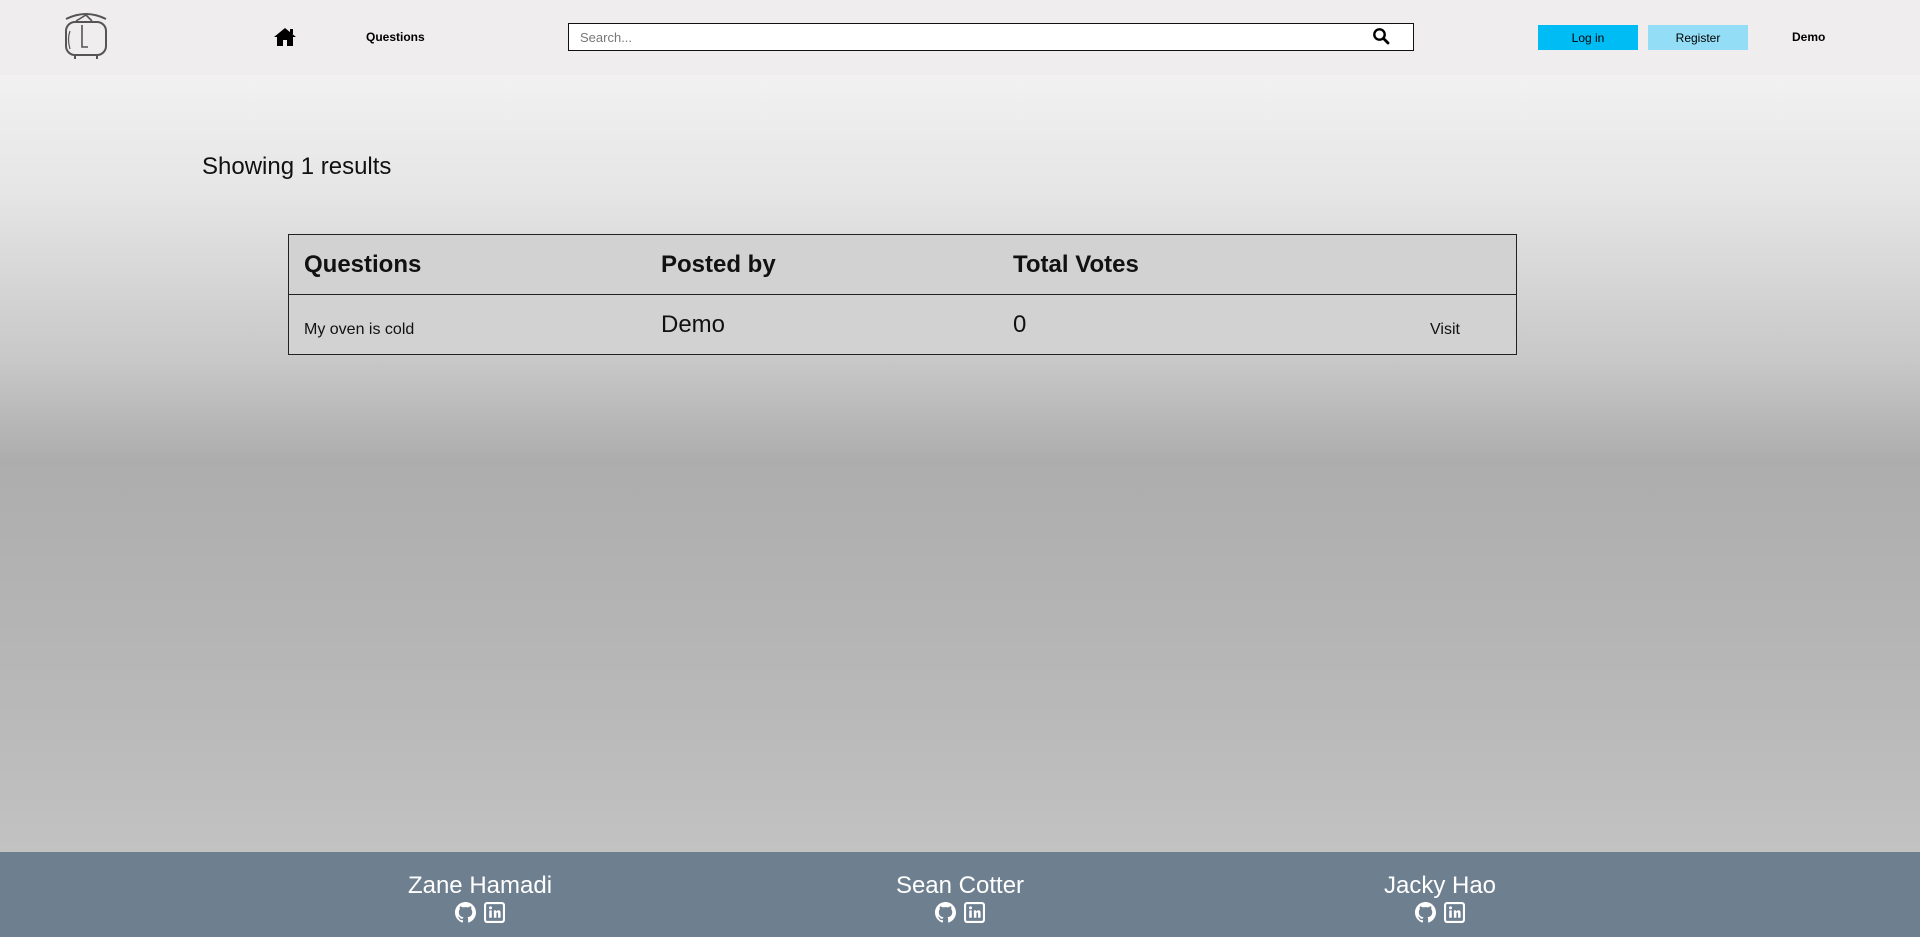 Image resolution: width=1920 pixels, height=937 pixels. Describe the element at coordinates (960, 885) in the screenshot. I see `developer-name: Sean Cotter` at that location.